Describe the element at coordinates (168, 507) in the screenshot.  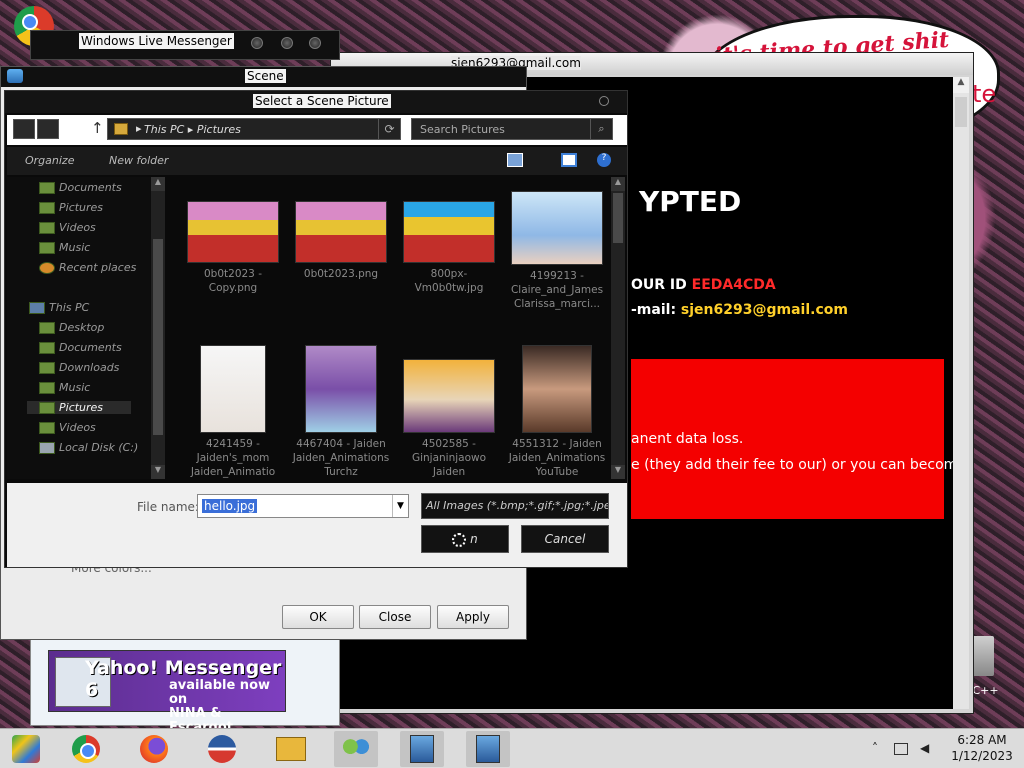
I see `file-name-label: File name:` at that location.